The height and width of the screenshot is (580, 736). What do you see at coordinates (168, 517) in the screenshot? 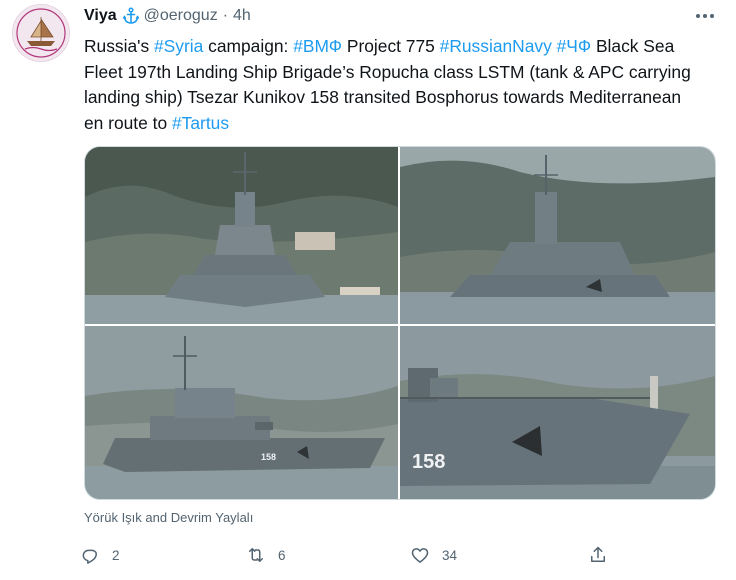
I see `photo-credit: Yörük Işık and Devrim Yaylalı` at bounding box center [168, 517].